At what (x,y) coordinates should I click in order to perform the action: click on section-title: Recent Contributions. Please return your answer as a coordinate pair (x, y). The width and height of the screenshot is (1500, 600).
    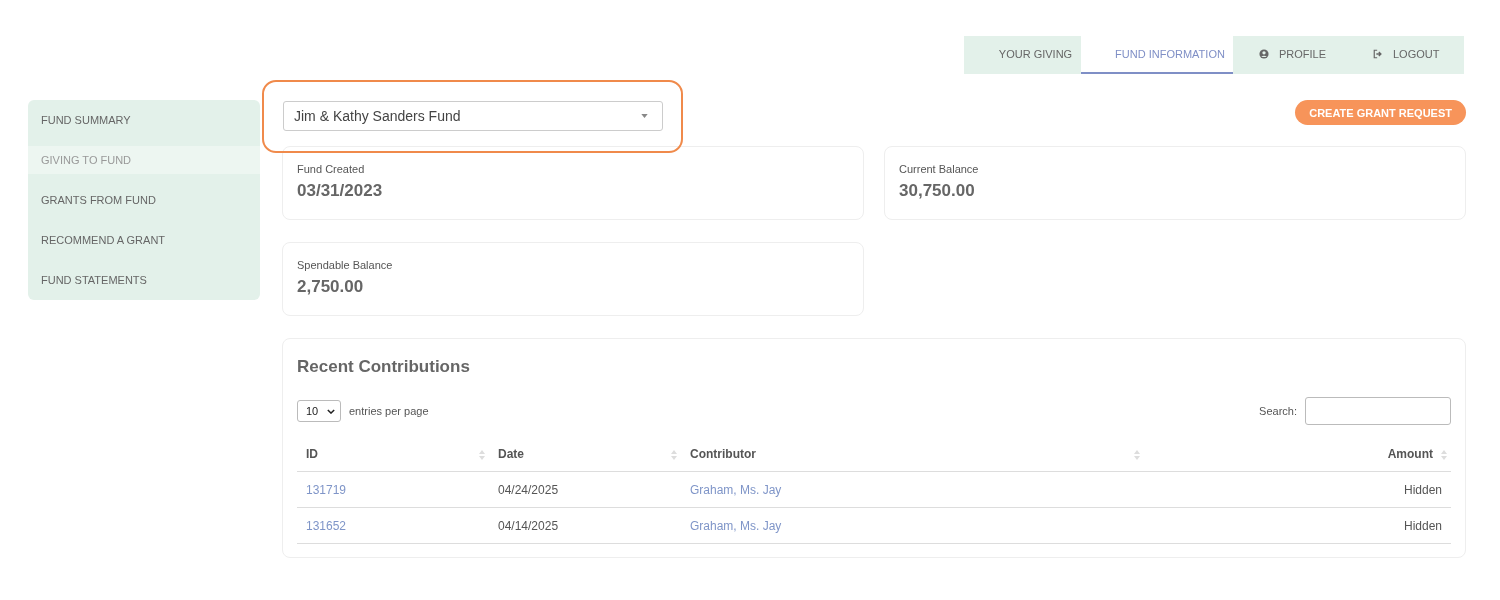
    Looking at the image, I should click on (384, 367).